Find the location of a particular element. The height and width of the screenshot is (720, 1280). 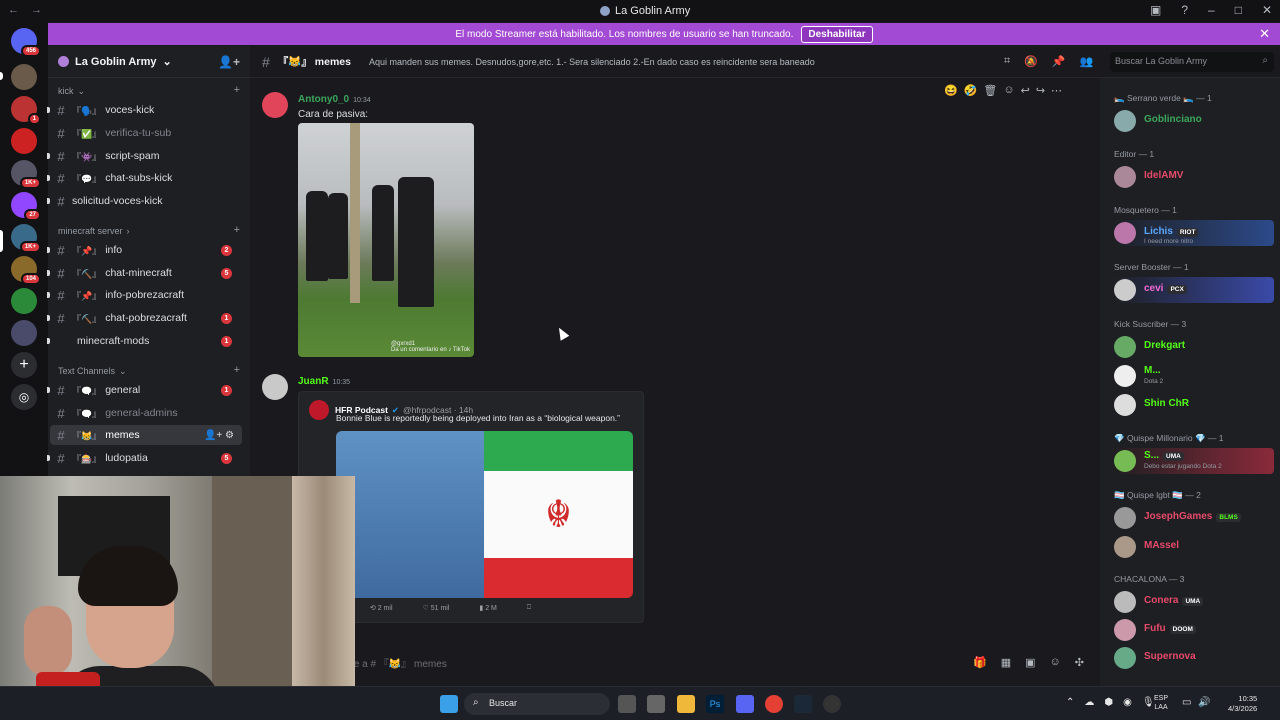

minimize-button: – is located at coordinates (1211, 10).